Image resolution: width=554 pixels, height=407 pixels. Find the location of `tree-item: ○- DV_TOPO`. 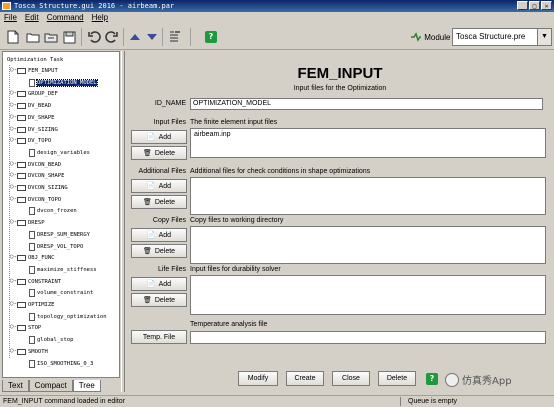

tree-item: ○- DV_TOPO is located at coordinates (30, 141).